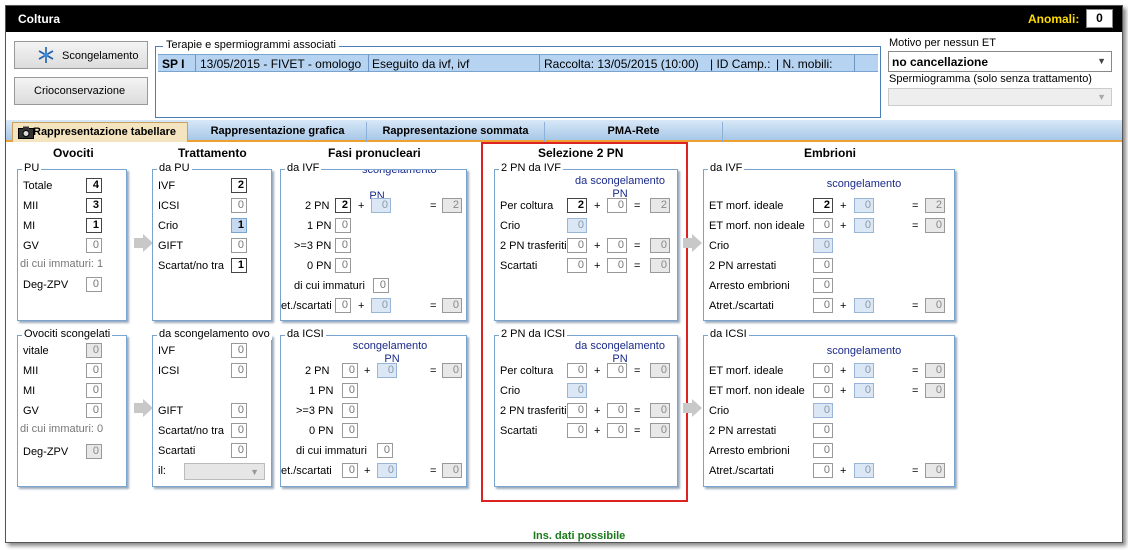 This screenshot has height=550, width=1128. What do you see at coordinates (935, 225) in the screenshot?
I see `emb-ivf-nonideale-c: 0` at bounding box center [935, 225].